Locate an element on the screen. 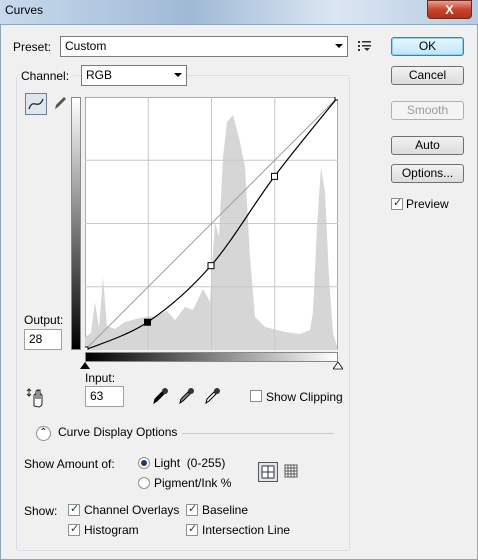  ok-button: OK is located at coordinates (427, 46).